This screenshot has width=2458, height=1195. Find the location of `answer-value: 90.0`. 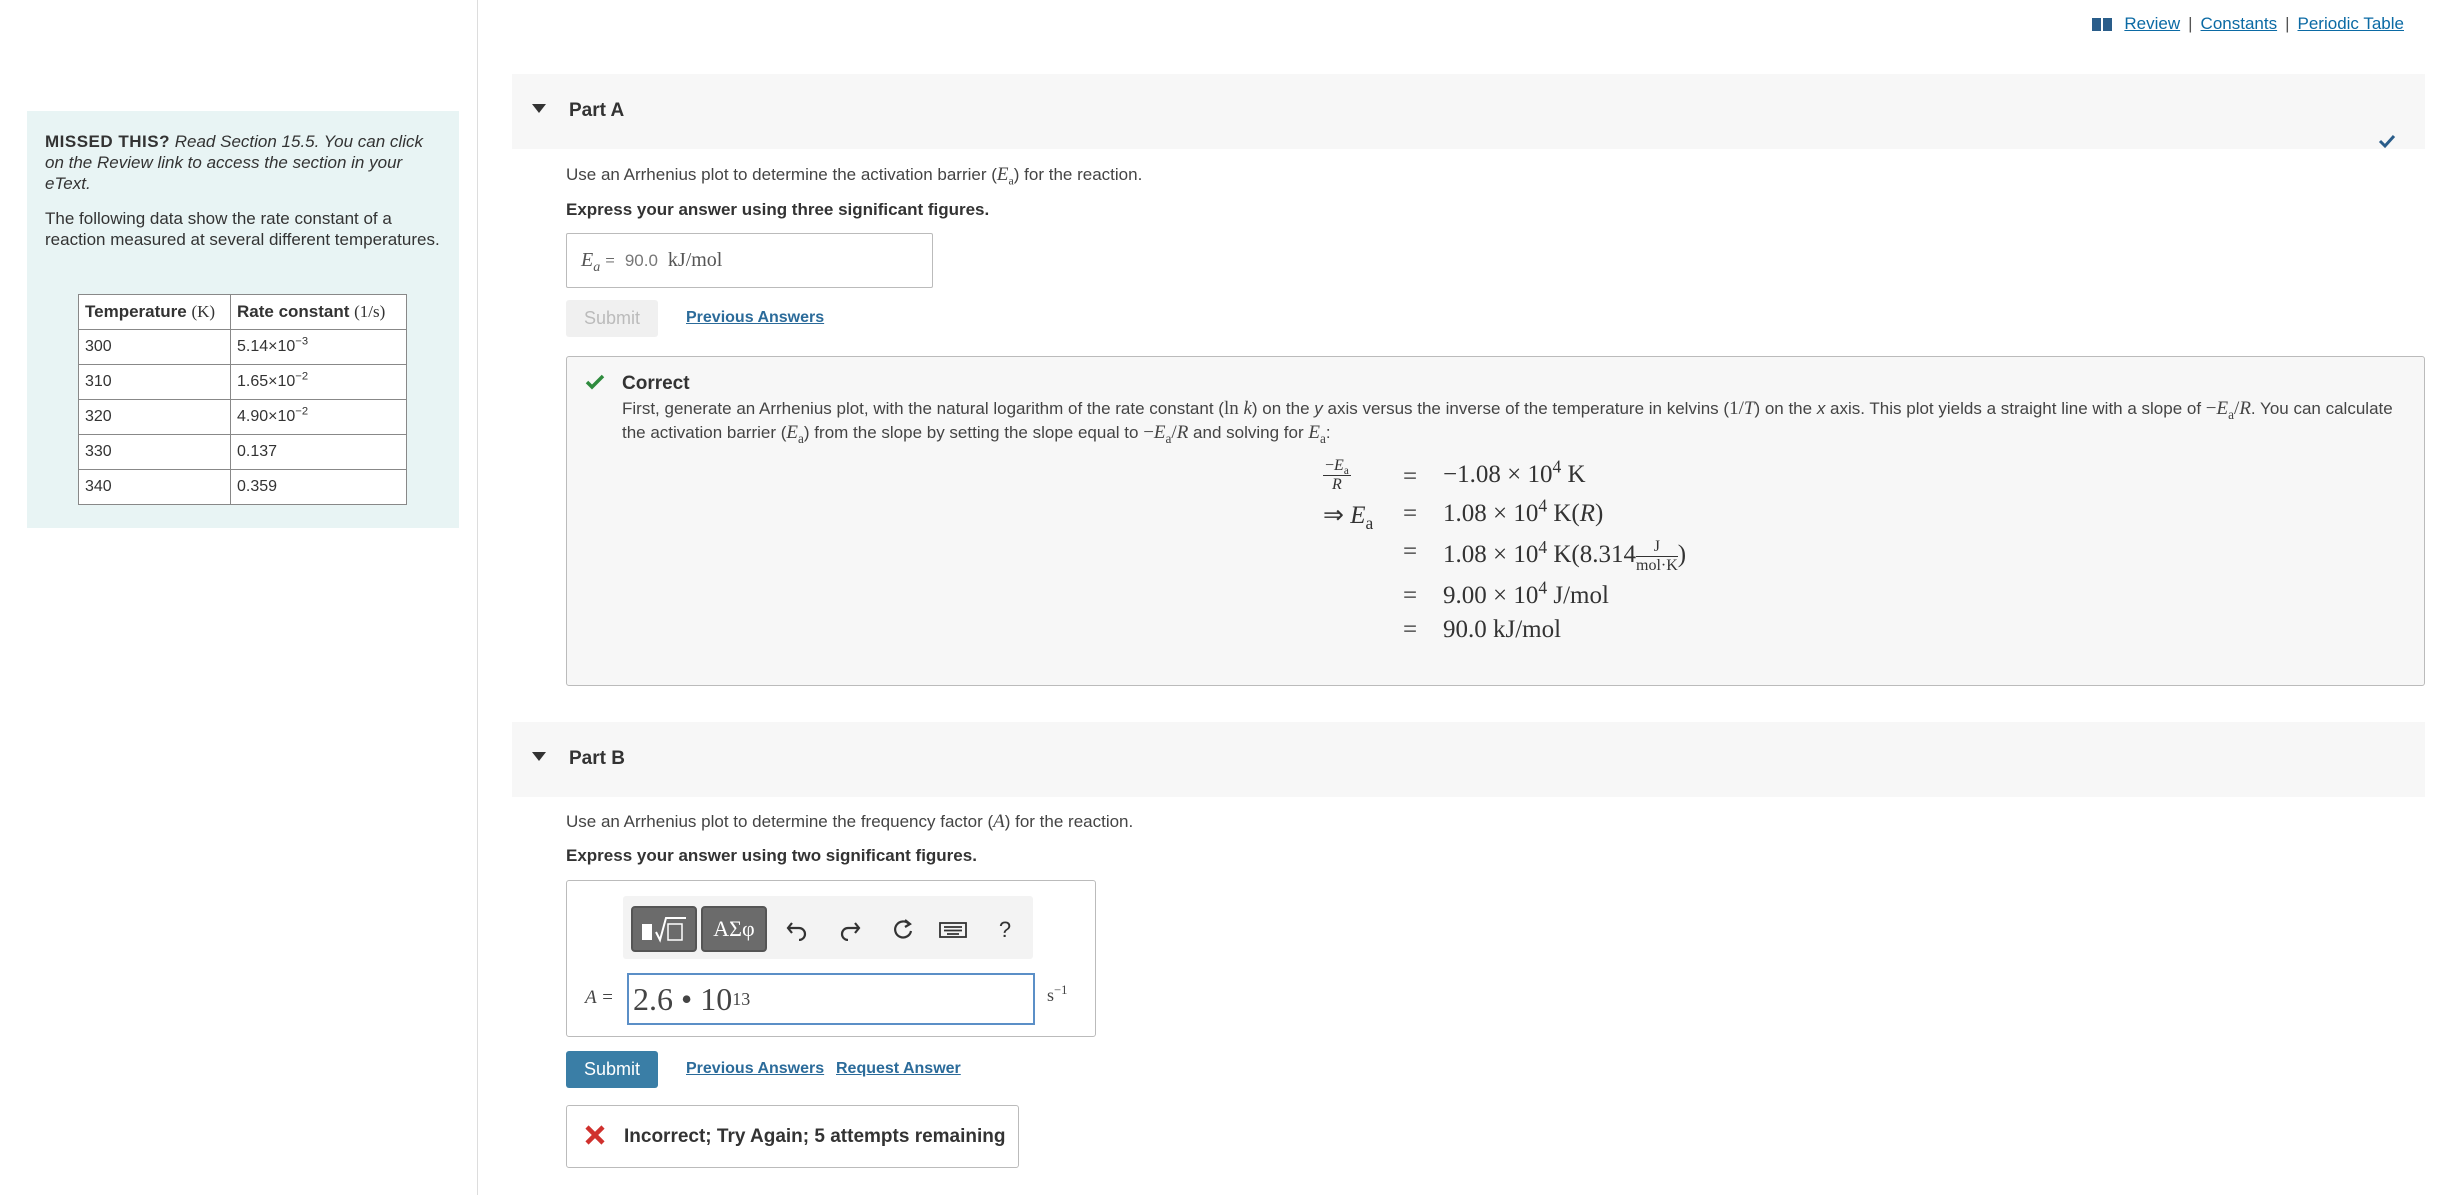

answer-value: 90.0 is located at coordinates (641, 260).